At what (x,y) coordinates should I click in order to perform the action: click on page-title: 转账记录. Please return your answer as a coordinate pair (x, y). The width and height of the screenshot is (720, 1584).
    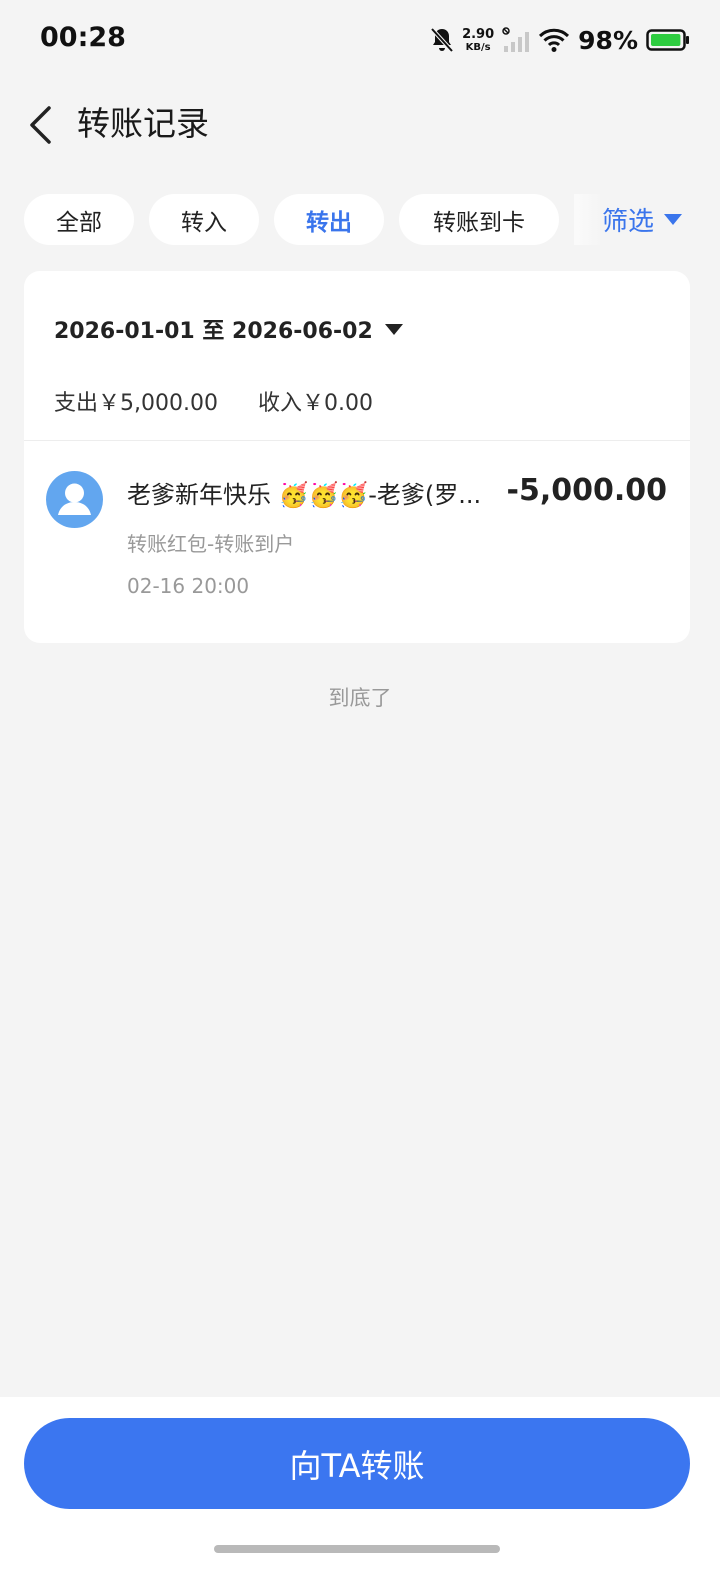
    Looking at the image, I should click on (143, 123).